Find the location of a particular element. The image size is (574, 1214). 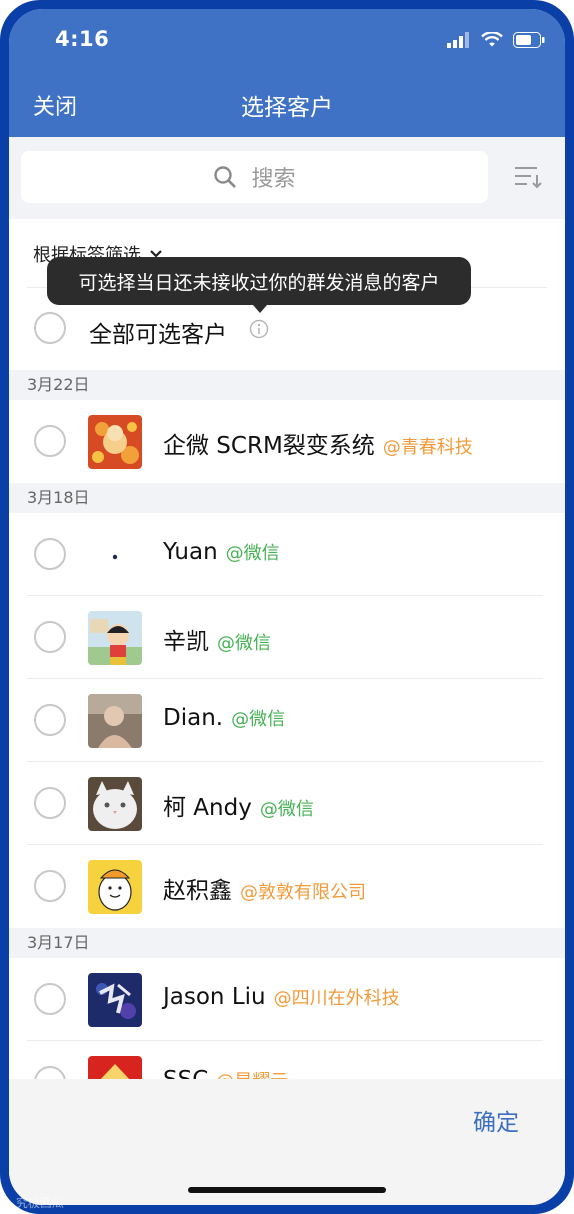

search-input: 搜索 is located at coordinates (254, 177).